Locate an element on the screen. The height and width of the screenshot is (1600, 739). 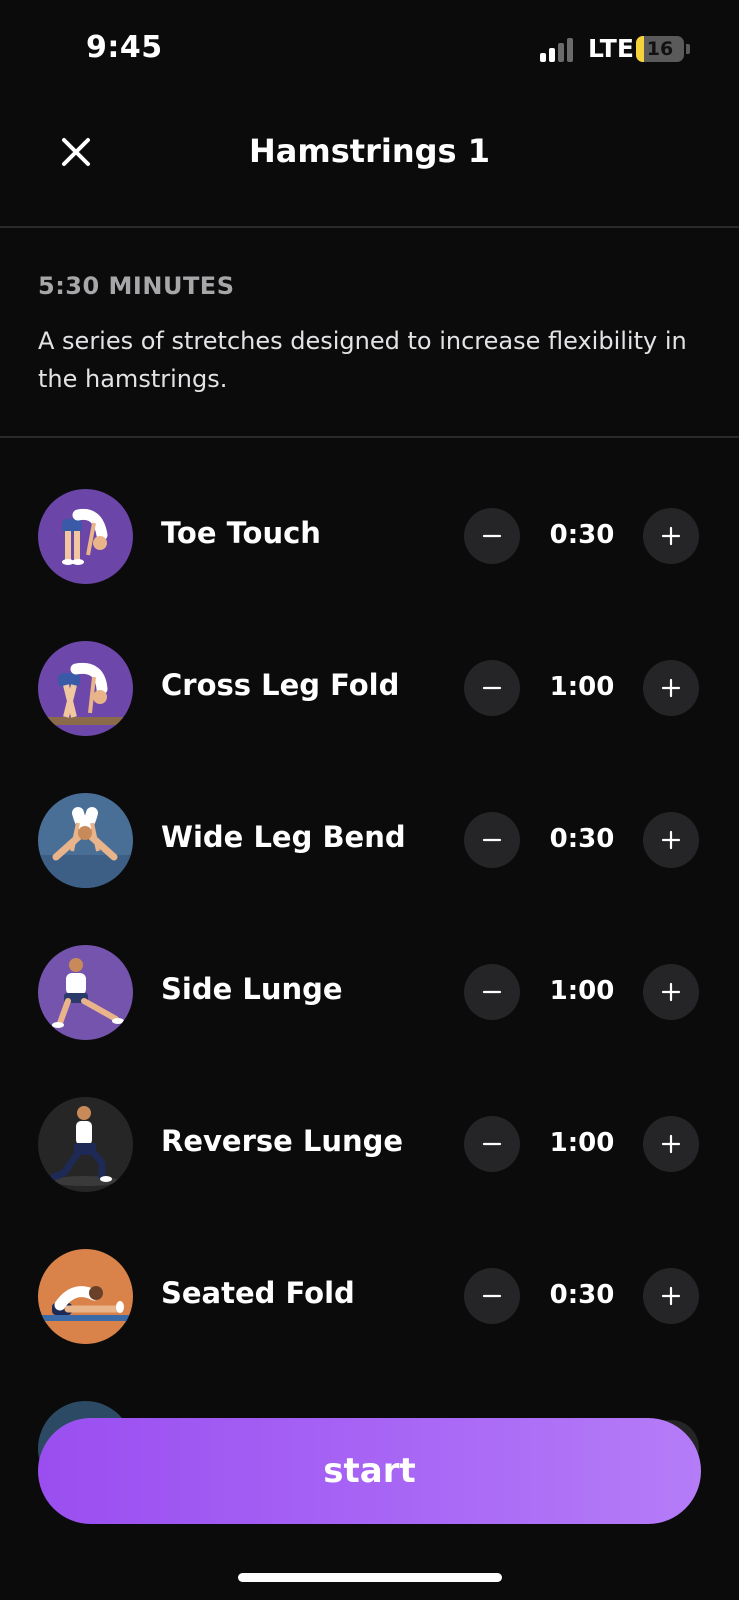
battery-nub is located at coordinates (688, 49).